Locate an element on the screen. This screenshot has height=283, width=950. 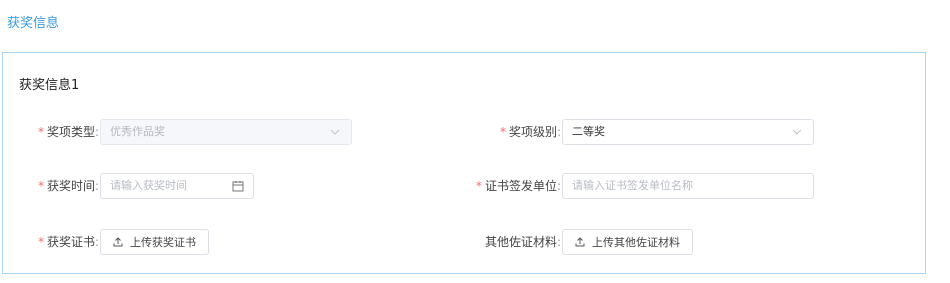
certificate-label: * 获奖证书: is located at coordinates (68, 242).